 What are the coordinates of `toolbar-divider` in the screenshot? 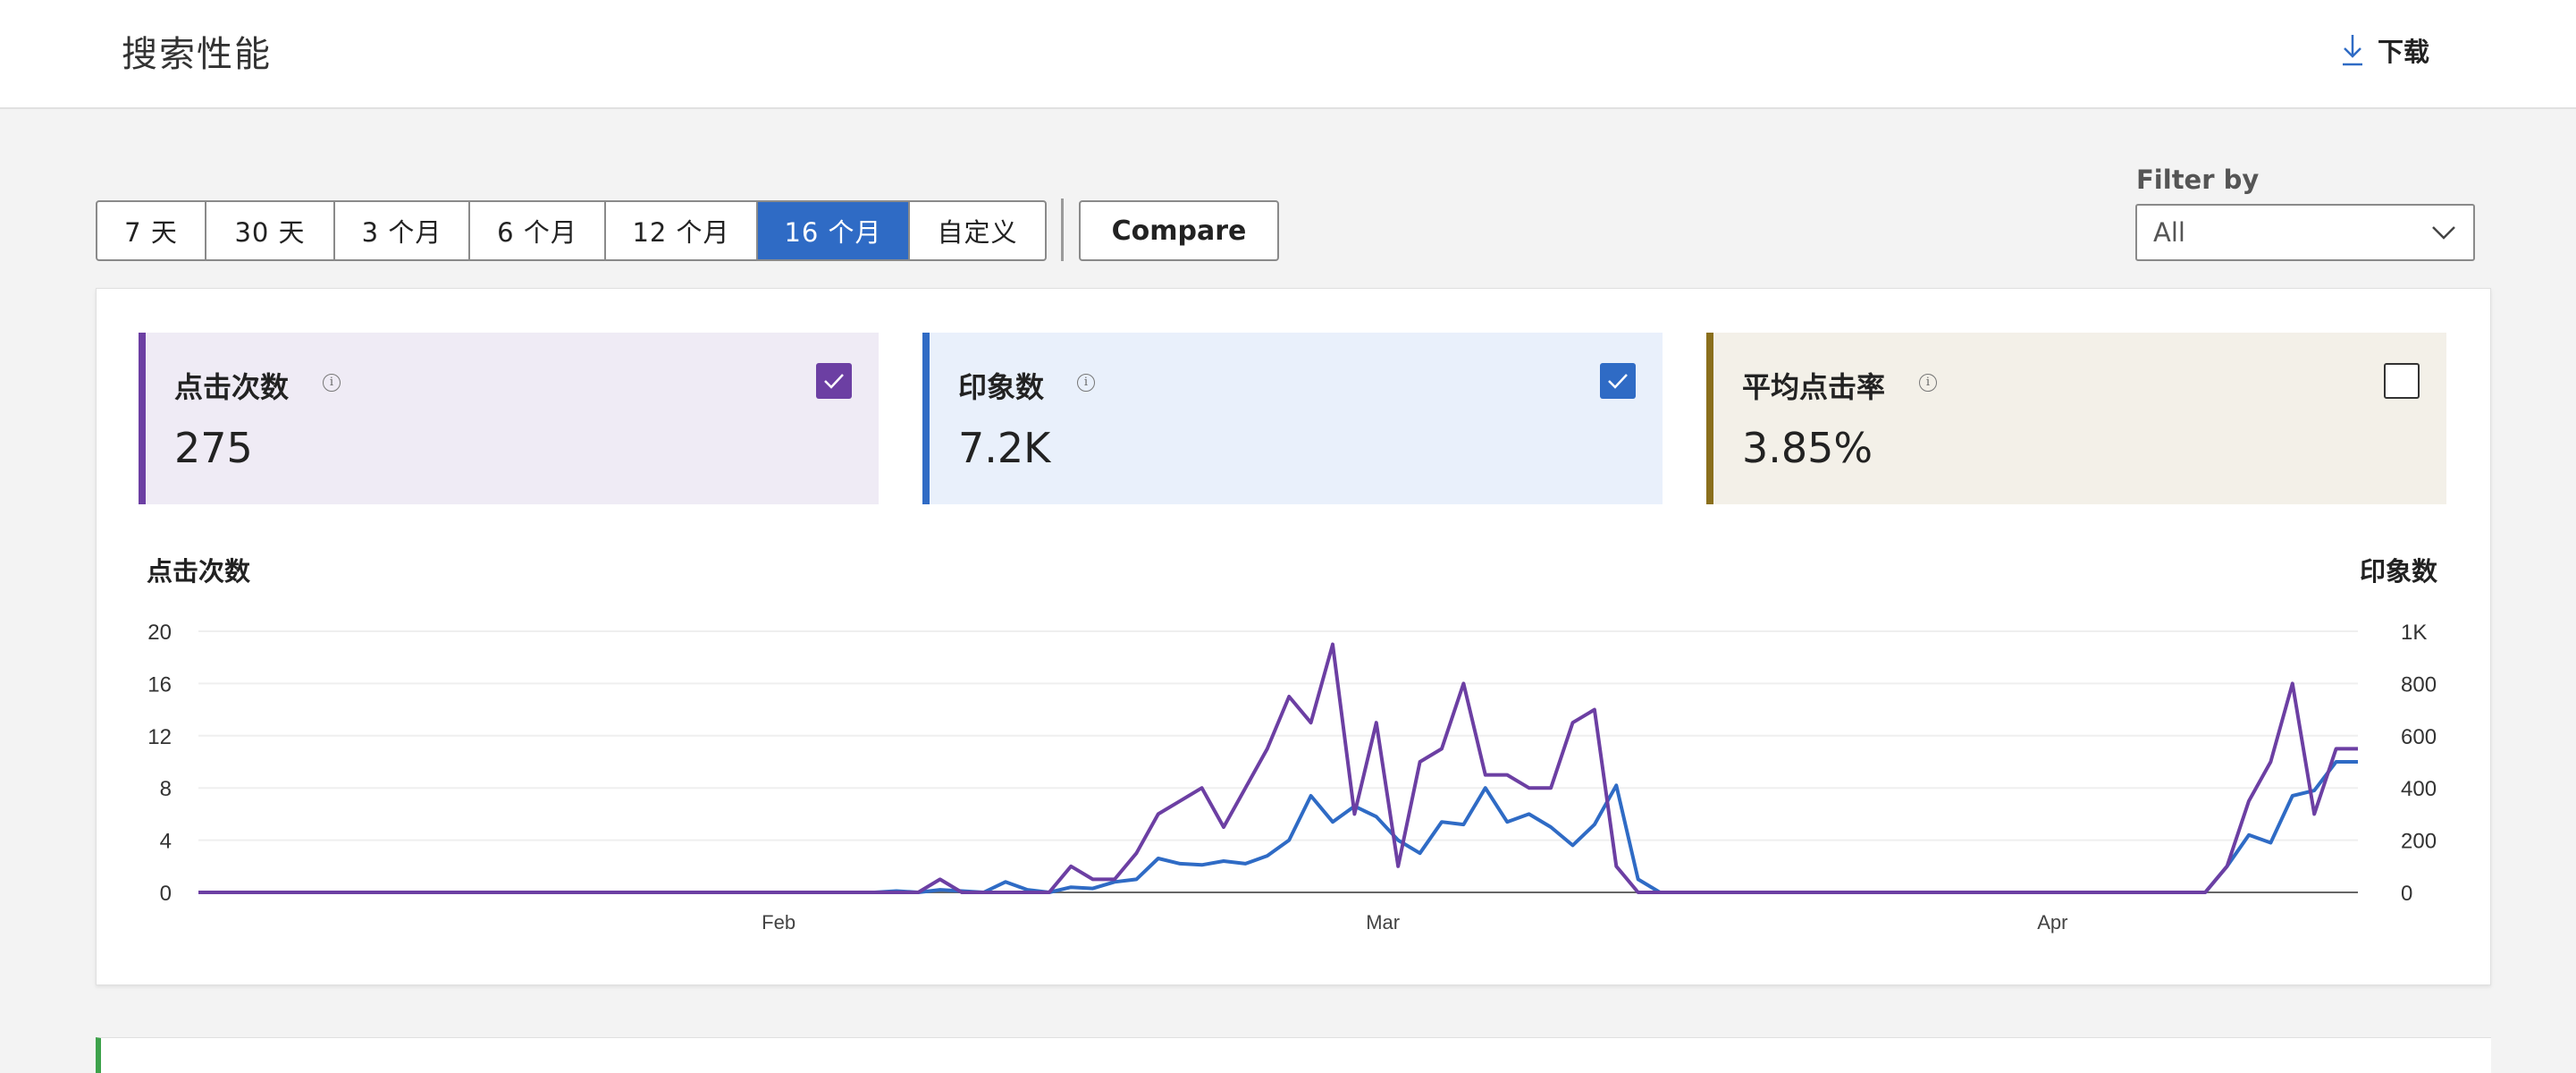 It's located at (1063, 230).